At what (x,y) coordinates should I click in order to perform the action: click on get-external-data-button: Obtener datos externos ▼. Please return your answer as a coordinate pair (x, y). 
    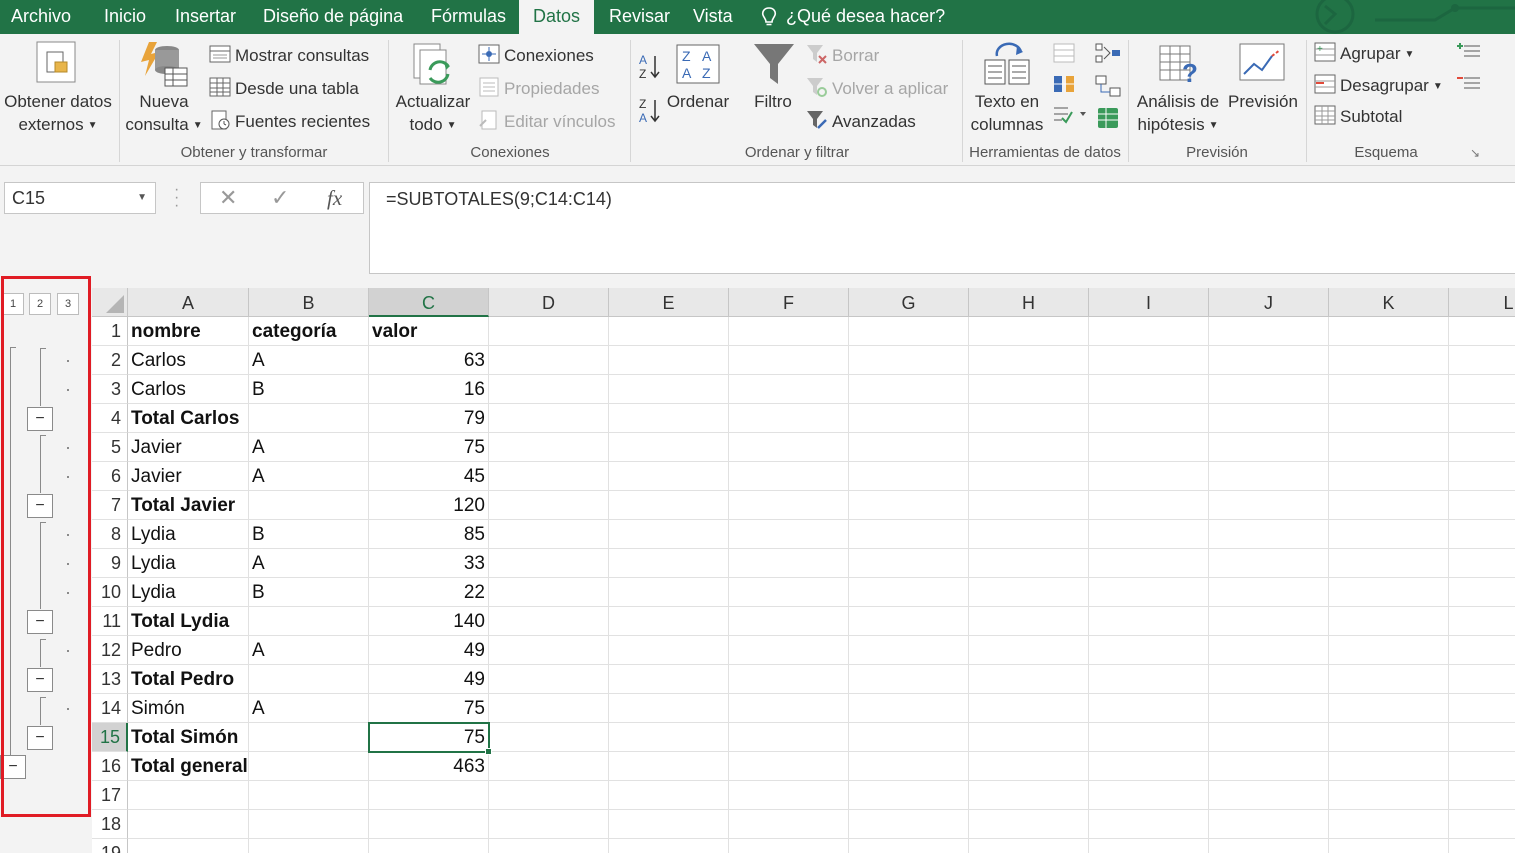
    Looking at the image, I should click on (58, 114).